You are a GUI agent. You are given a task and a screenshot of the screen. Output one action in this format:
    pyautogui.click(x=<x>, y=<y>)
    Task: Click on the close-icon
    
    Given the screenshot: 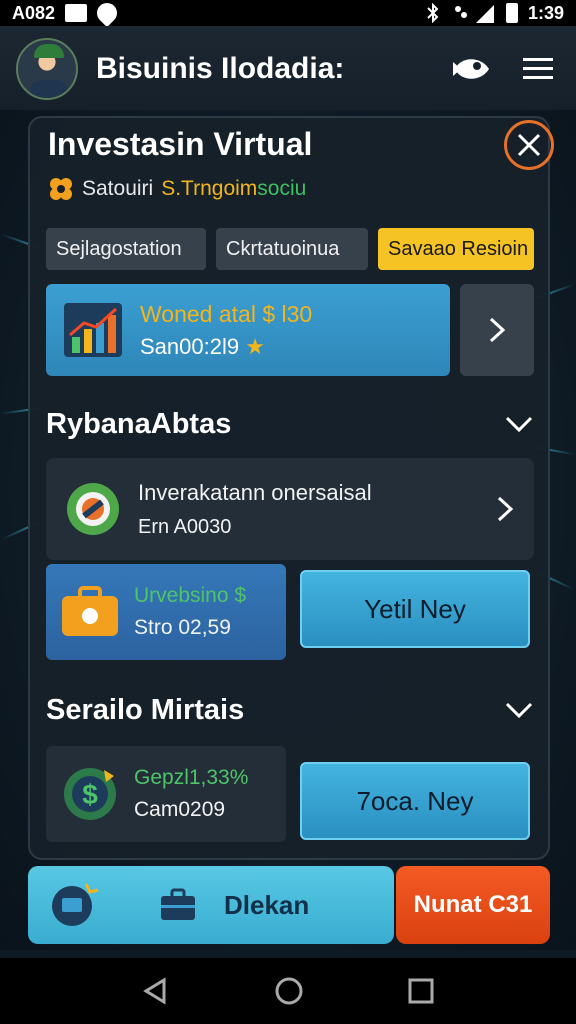 What is the action you would take?
    pyautogui.click(x=529, y=145)
    